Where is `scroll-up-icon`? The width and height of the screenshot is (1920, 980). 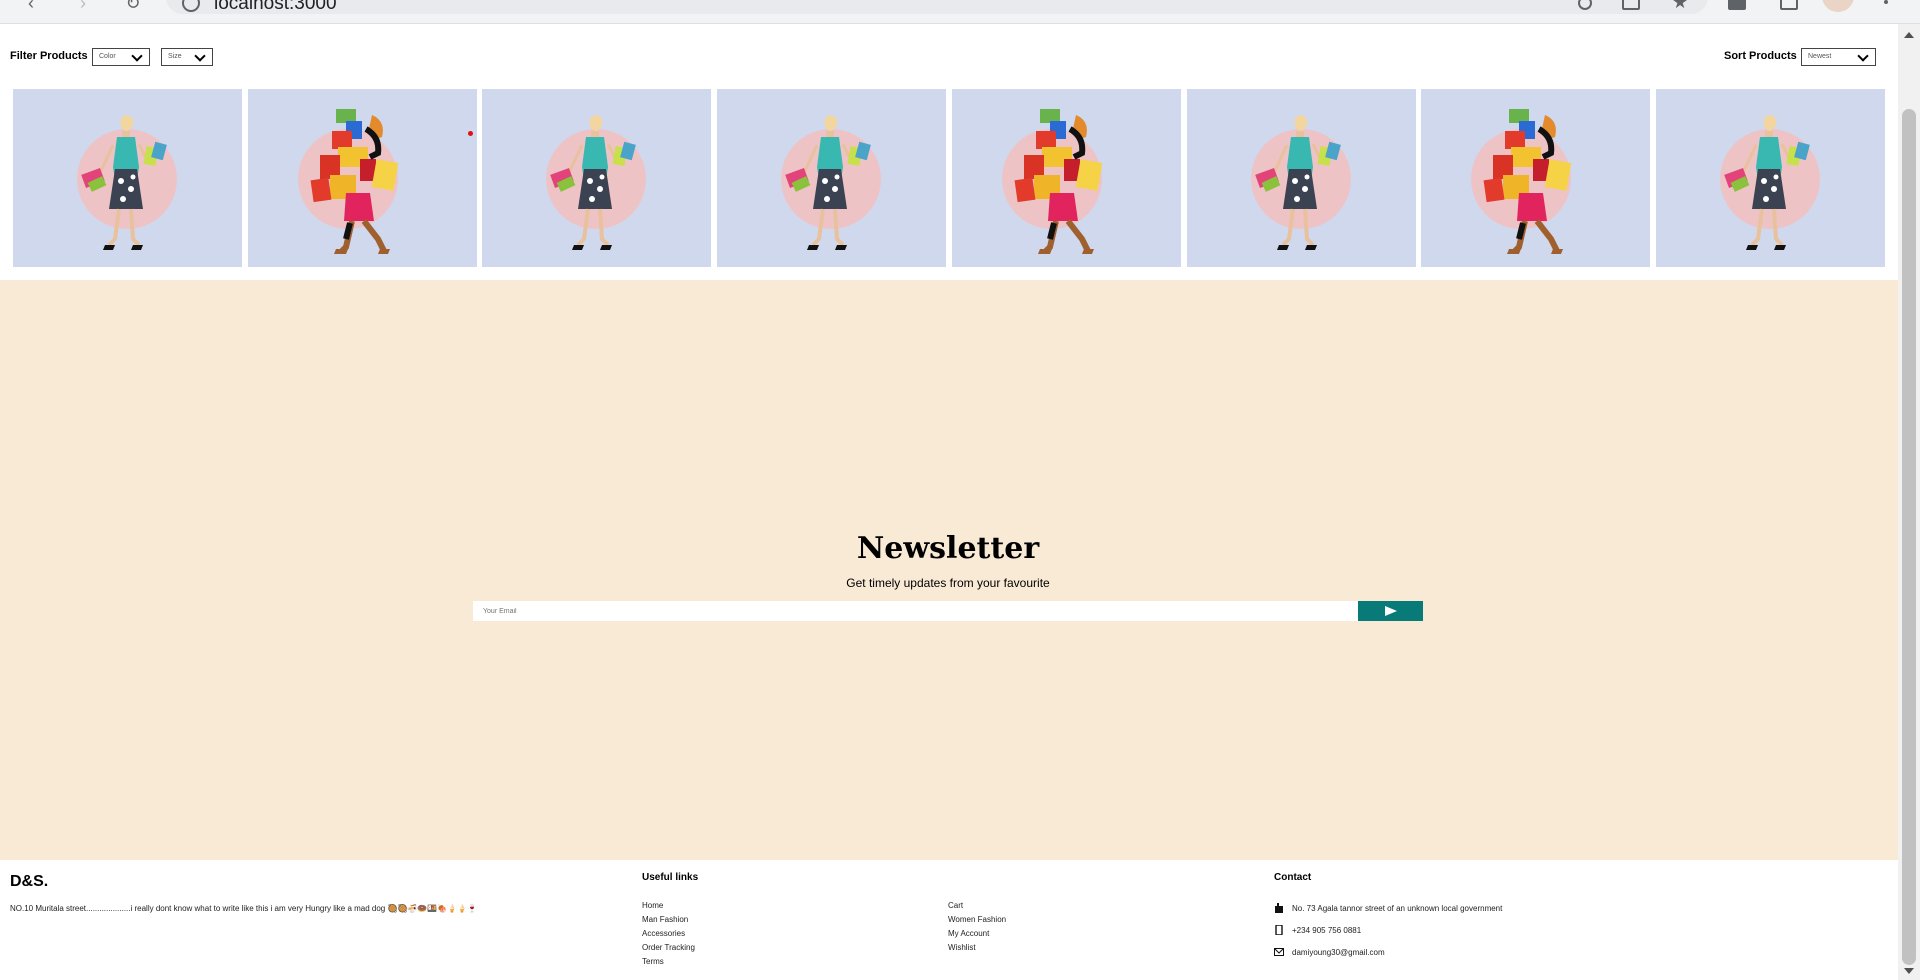 scroll-up-icon is located at coordinates (1909, 35).